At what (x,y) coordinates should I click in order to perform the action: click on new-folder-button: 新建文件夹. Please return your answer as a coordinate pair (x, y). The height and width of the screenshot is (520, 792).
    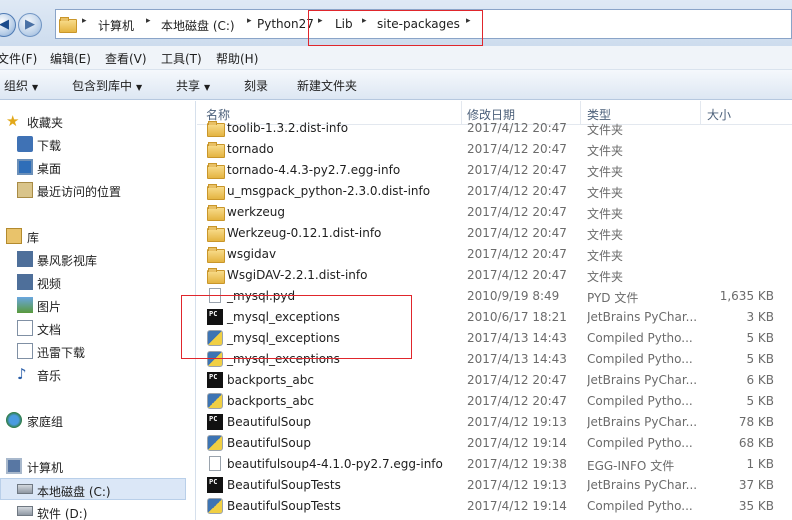
    Looking at the image, I should click on (327, 85).